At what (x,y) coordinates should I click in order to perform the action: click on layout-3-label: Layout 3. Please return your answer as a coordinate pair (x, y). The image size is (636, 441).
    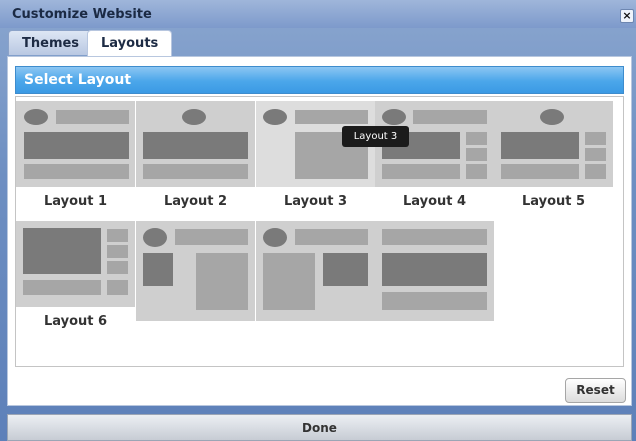
    Looking at the image, I should click on (315, 202).